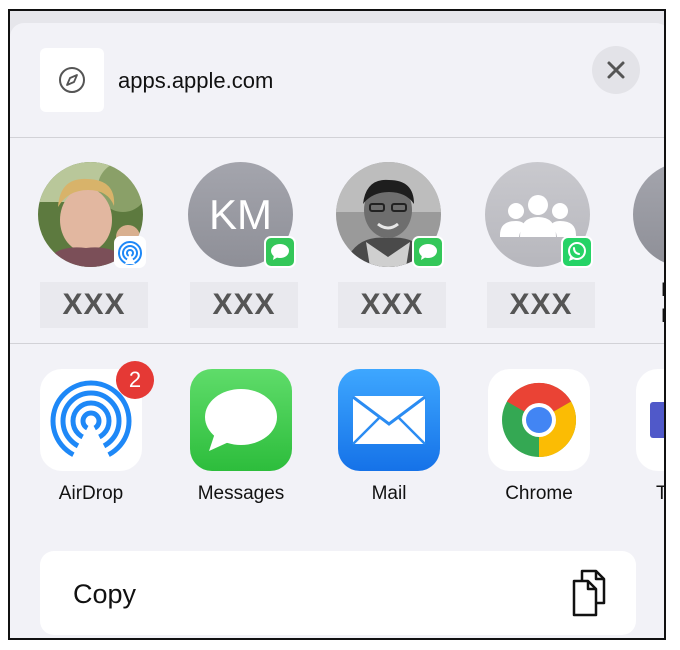  I want to click on airdrop-icon, so click(130, 253).